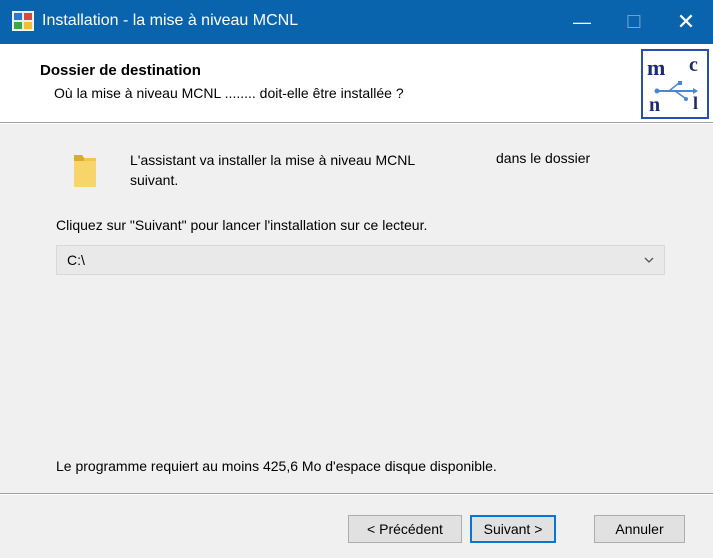 The width and height of the screenshot is (713, 558). I want to click on footer-divider-highlight, so click(356, 494).